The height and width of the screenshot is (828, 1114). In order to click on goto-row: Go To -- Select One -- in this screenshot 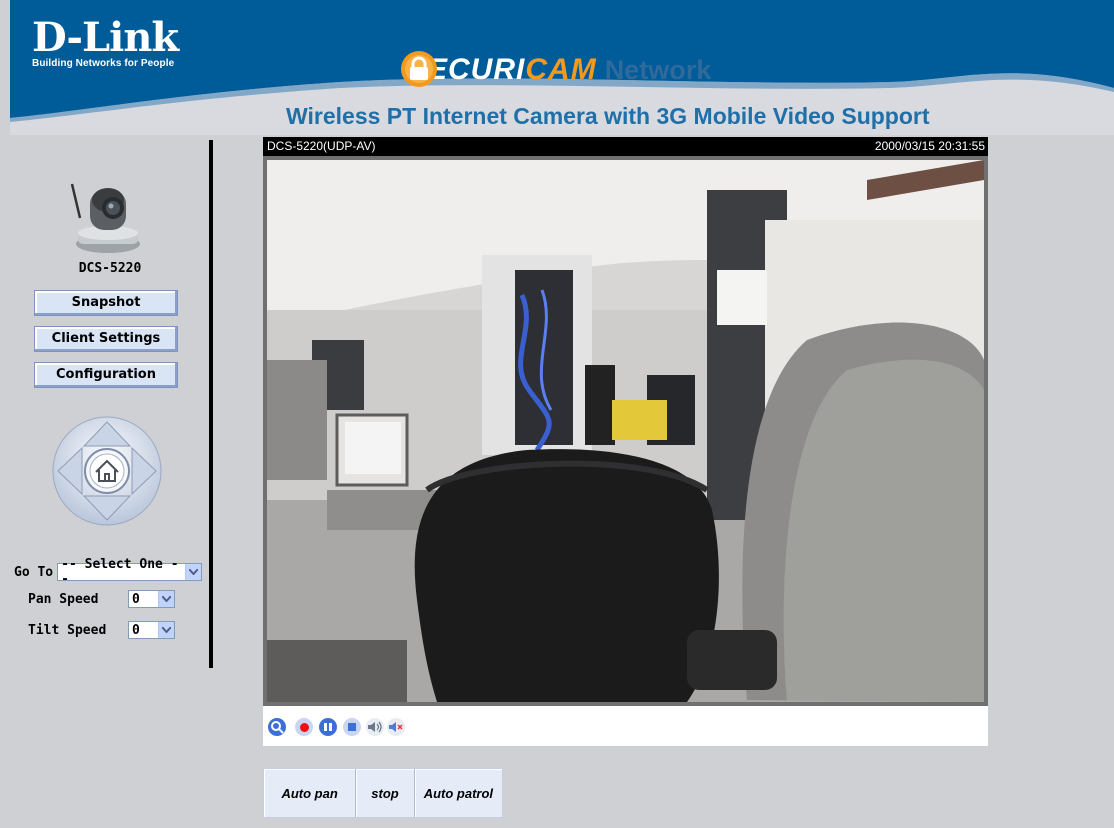, I will do `click(108, 572)`.